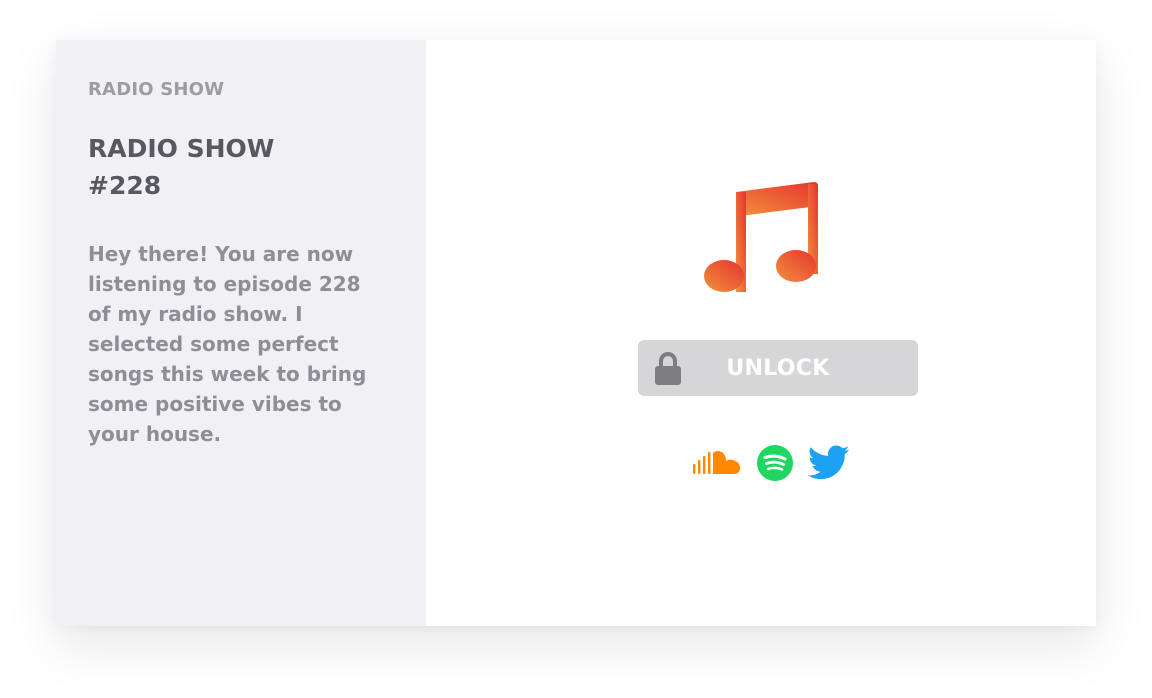  I want to click on twitter-link, so click(828, 465).